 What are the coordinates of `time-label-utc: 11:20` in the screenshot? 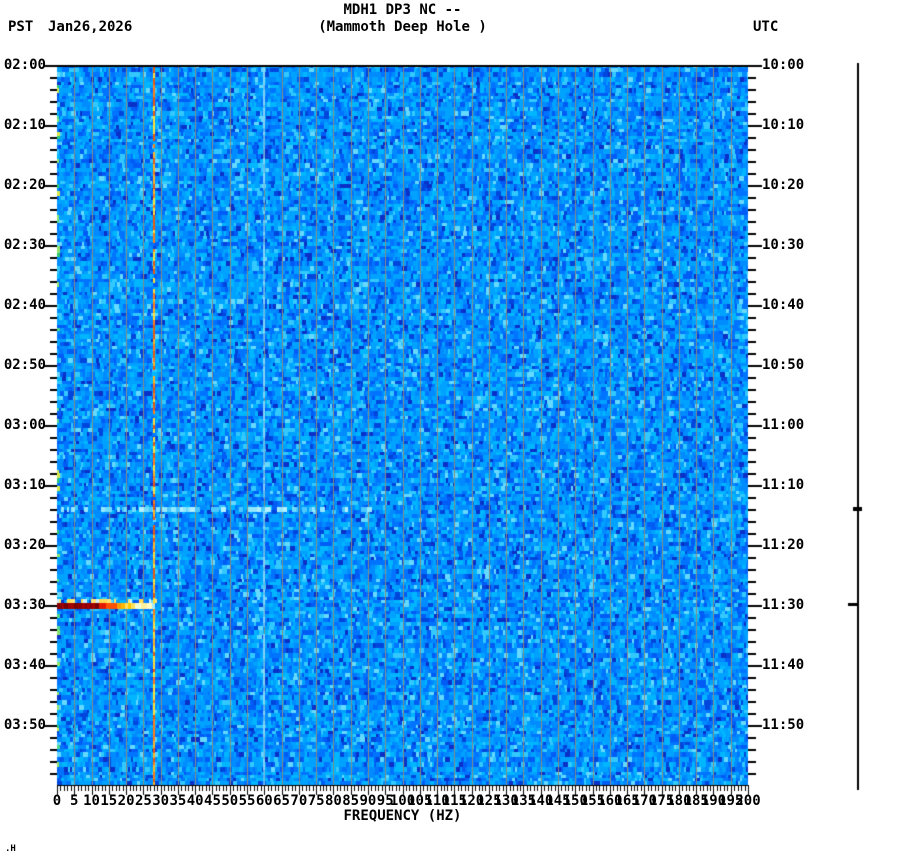 It's located at (783, 545).